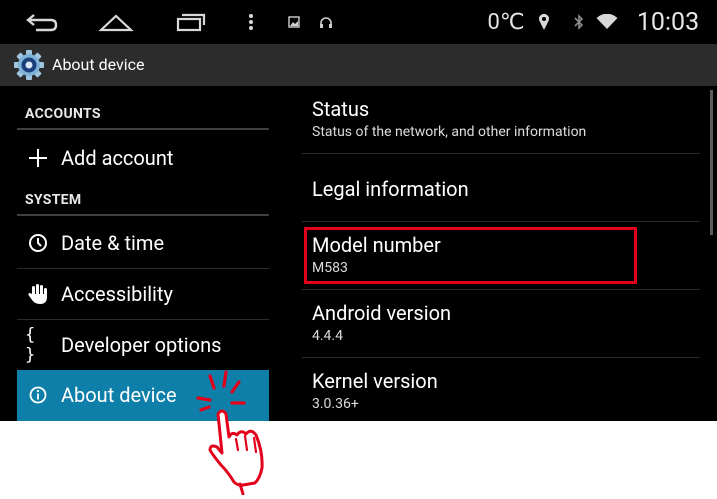 The height and width of the screenshot is (499, 717). What do you see at coordinates (507, 391) in the screenshot?
I see `kernel-version-item: Kernel version 3.0.36+` at bounding box center [507, 391].